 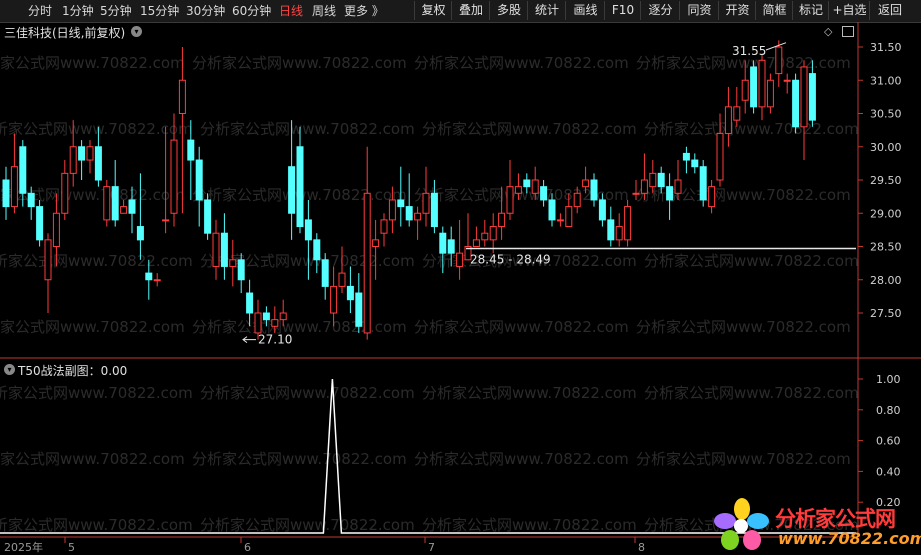 I want to click on price-tick-label: 29.50, so click(x=886, y=180).